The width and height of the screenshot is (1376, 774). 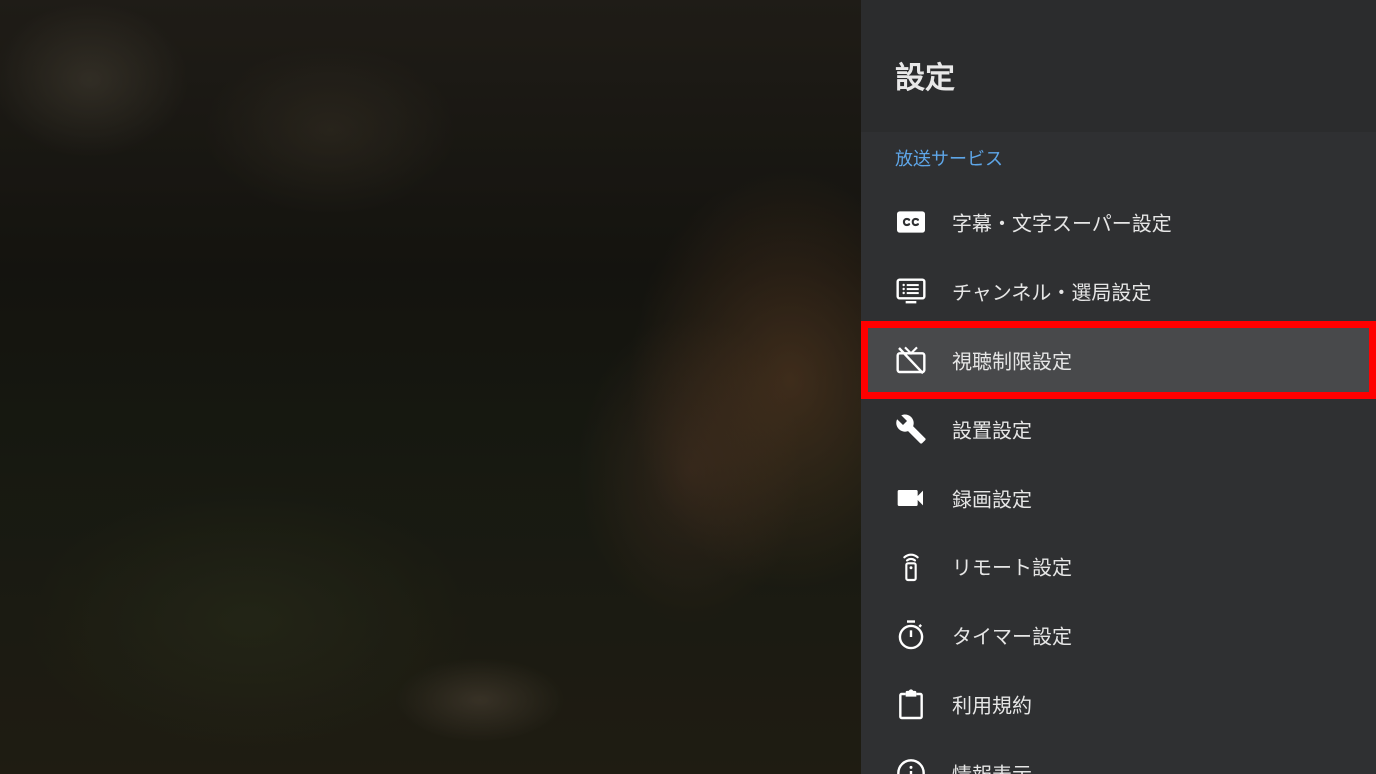 I want to click on section-label-broadcast: 放送サービス, so click(x=949, y=159).